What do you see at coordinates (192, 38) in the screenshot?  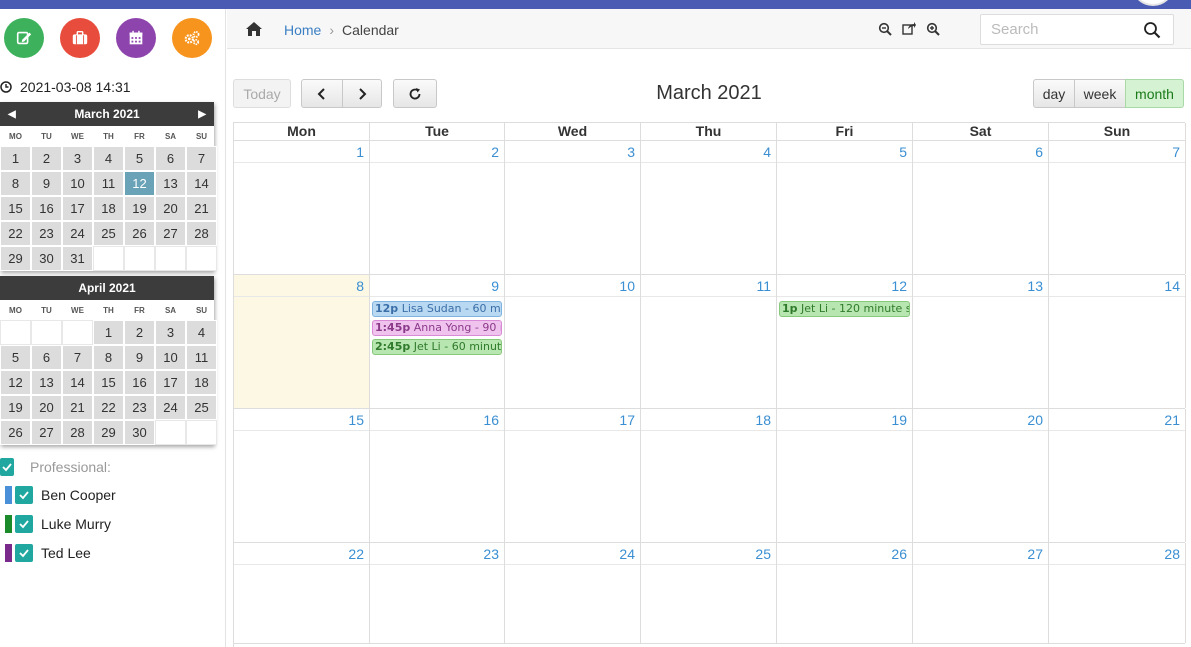 I see `settings-button` at bounding box center [192, 38].